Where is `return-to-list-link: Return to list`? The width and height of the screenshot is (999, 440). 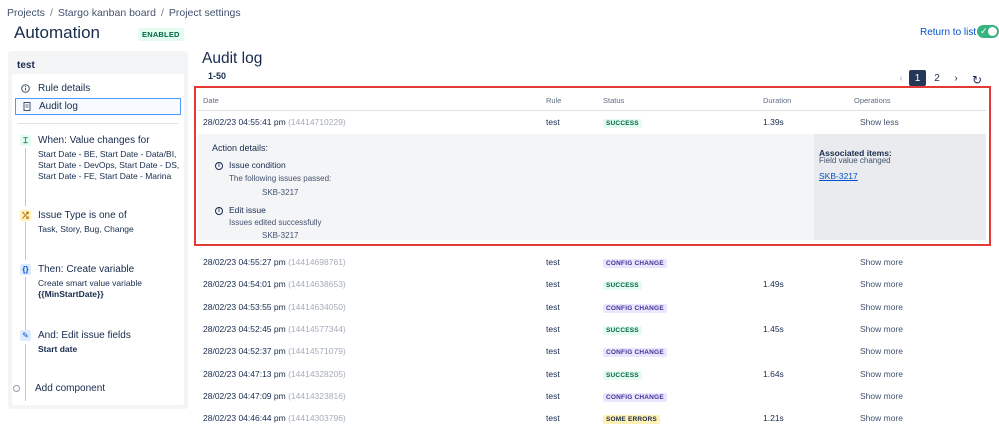 return-to-list-link: Return to list is located at coordinates (948, 32).